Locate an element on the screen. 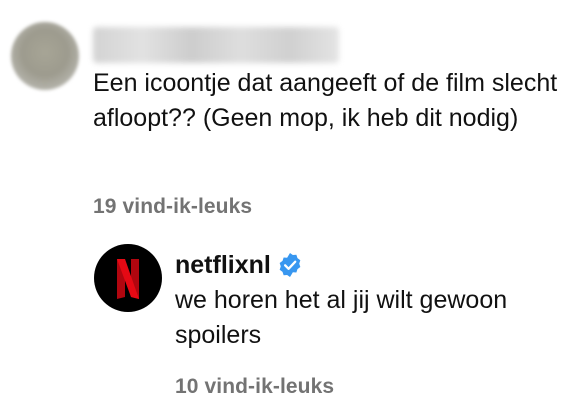  netflix-avatar is located at coordinates (128, 278).